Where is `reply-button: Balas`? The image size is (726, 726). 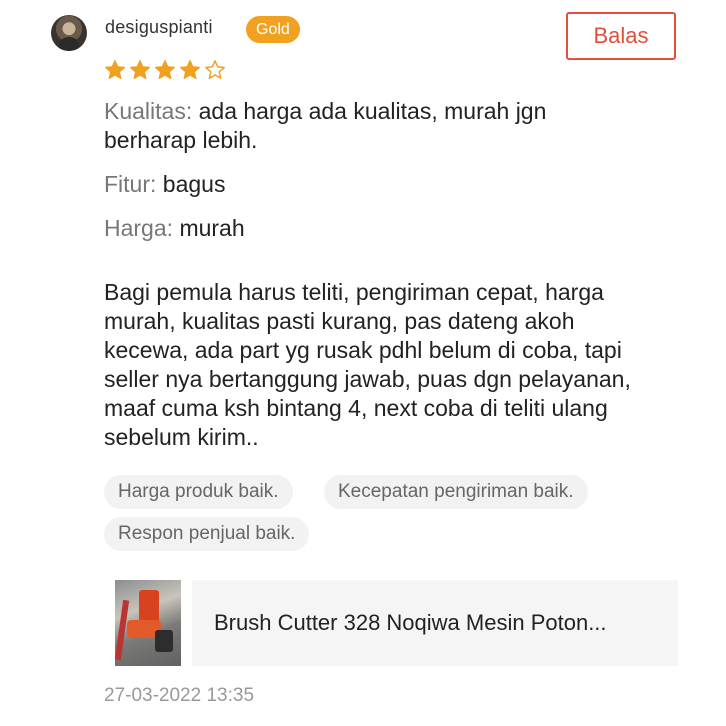 reply-button: Balas is located at coordinates (621, 36).